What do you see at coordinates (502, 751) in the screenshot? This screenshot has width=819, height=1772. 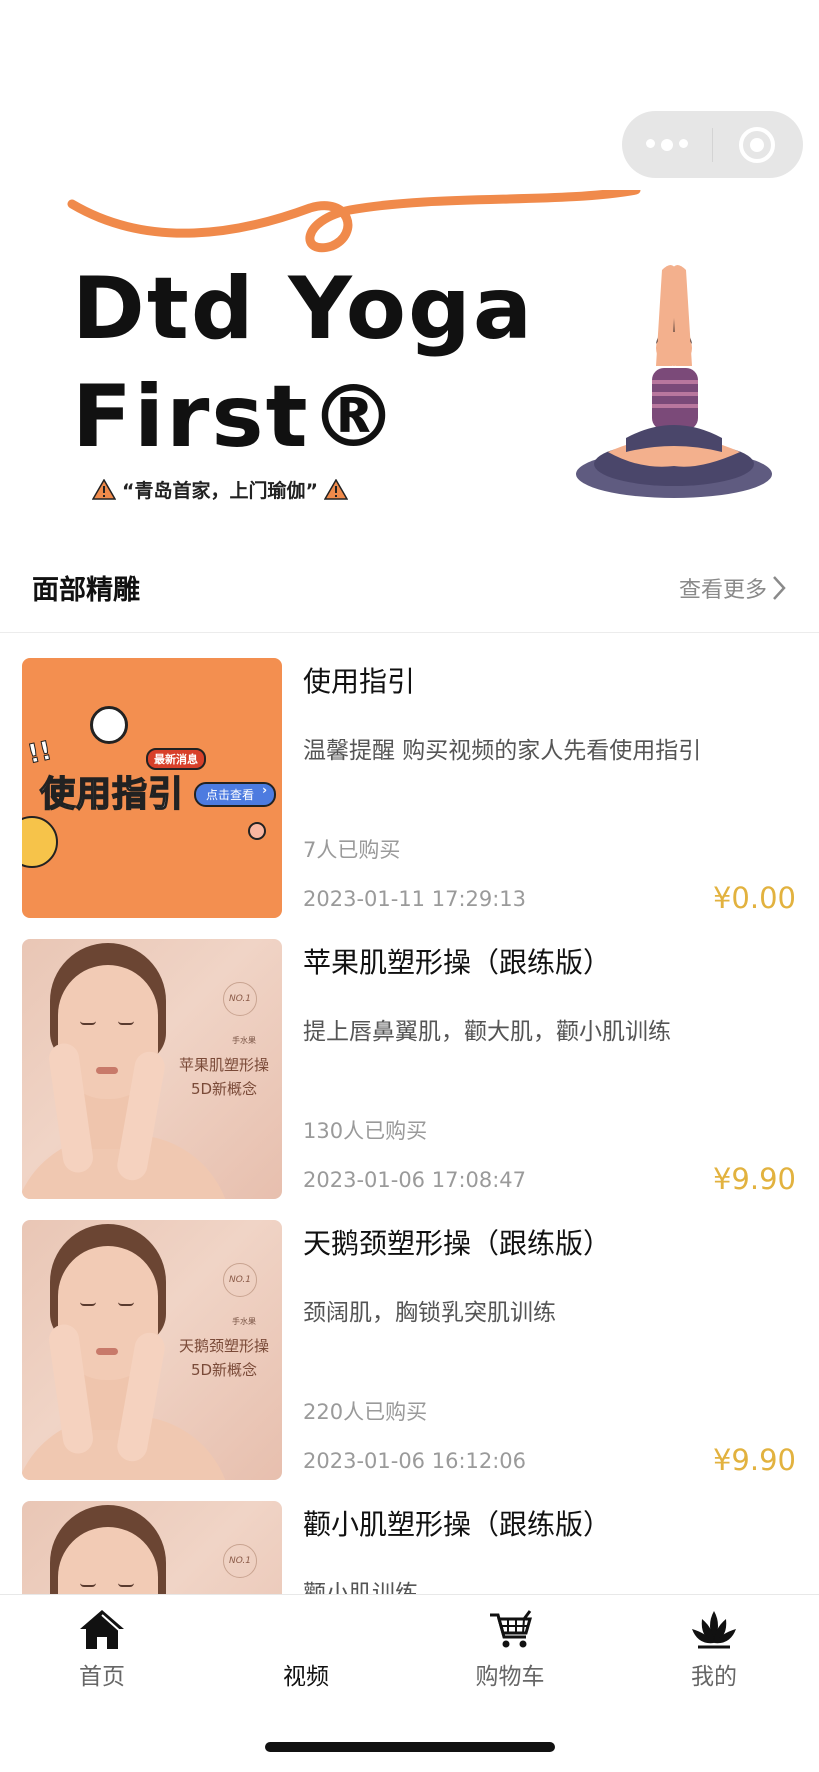 I see `item-description: 温馨提醒 购买视频的家人先看使用指引` at bounding box center [502, 751].